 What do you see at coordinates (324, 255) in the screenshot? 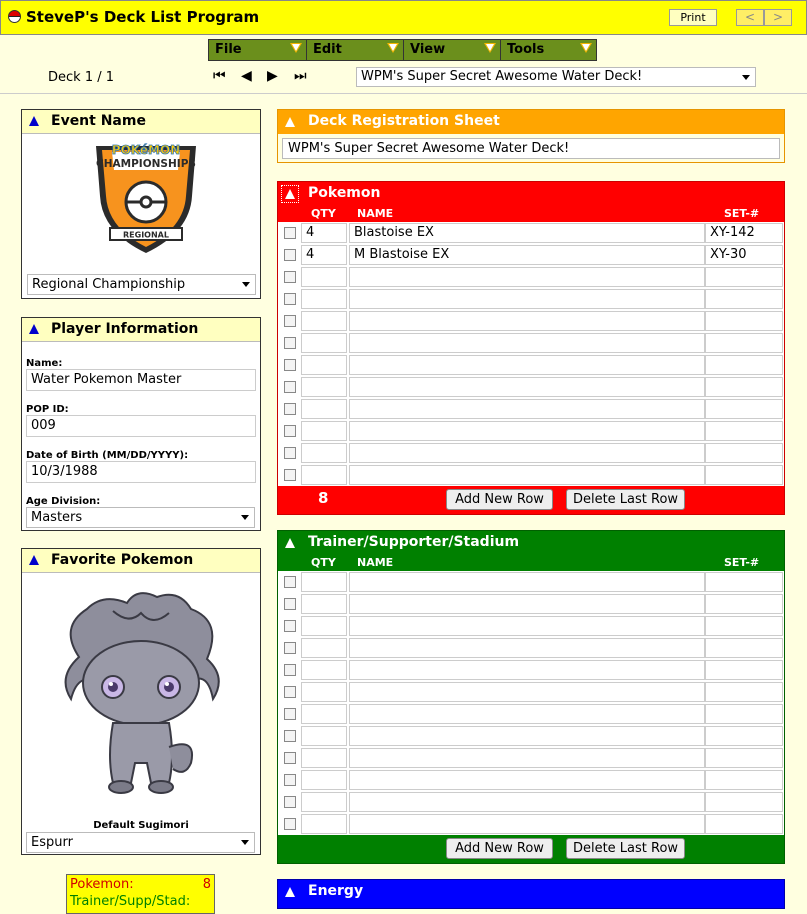
I see `qty-cell: 4` at bounding box center [324, 255].